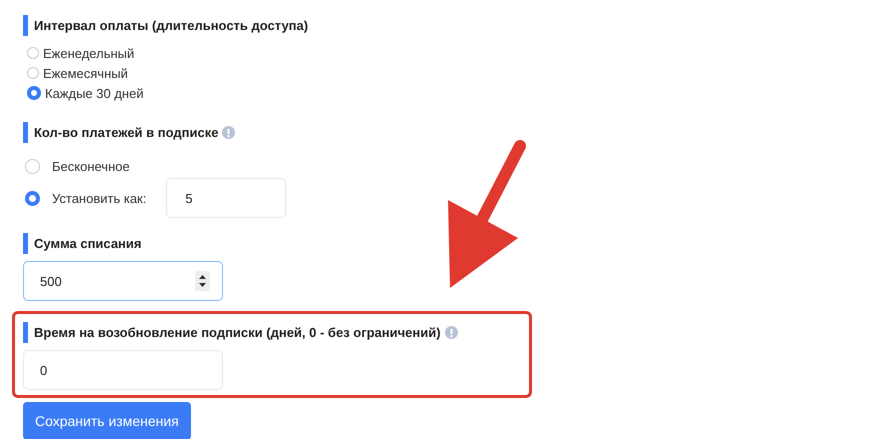 The width and height of the screenshot is (869, 439). I want to click on save-button: Сохранить изменения, so click(107, 420).